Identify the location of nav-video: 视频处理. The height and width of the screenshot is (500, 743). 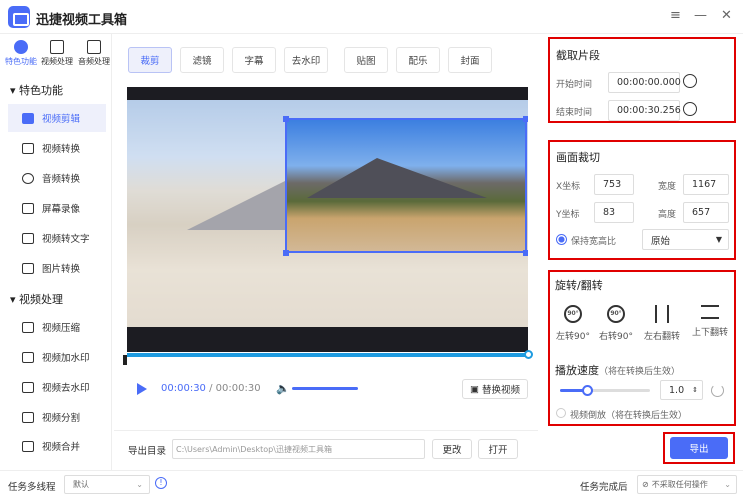
(57, 53).